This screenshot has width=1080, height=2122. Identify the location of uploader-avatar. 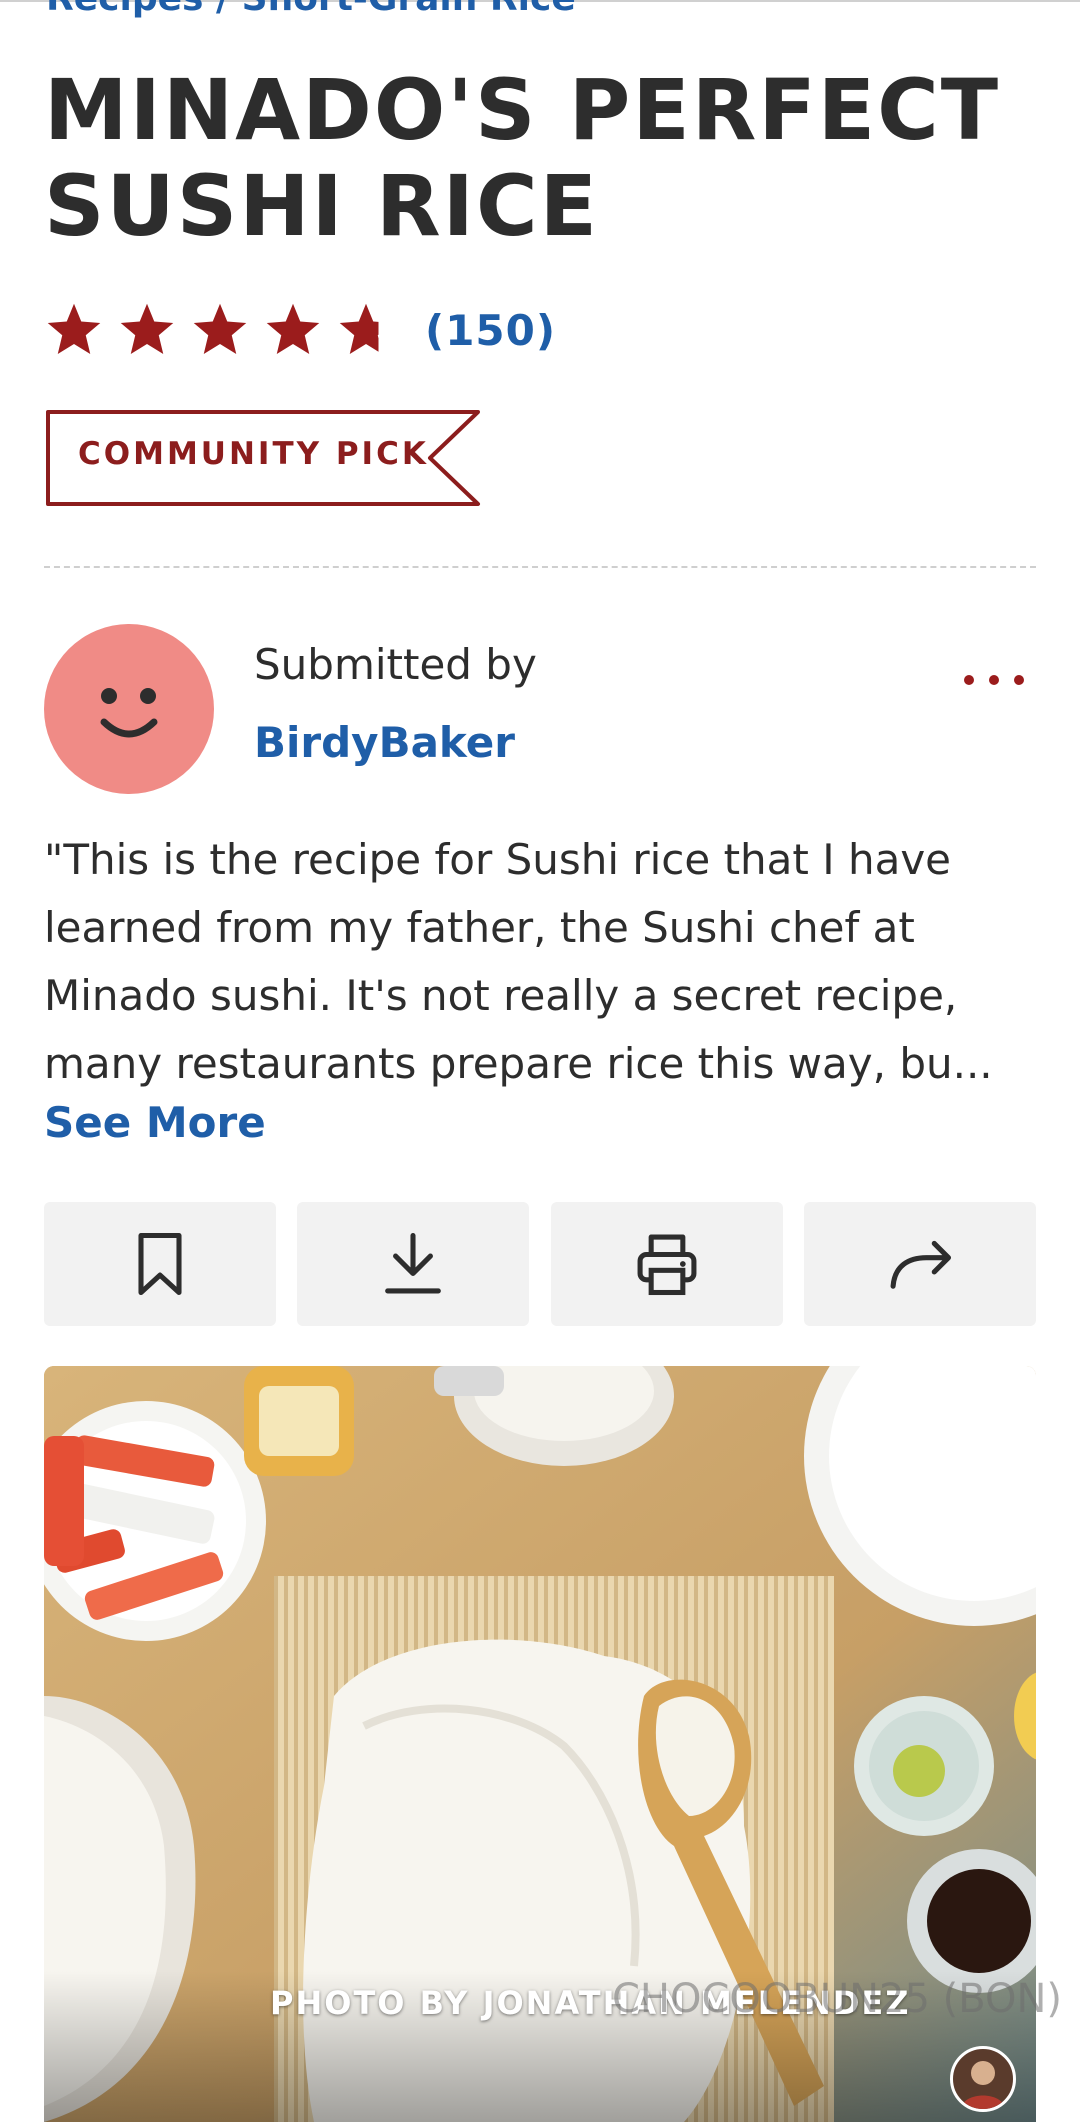
(983, 2079).